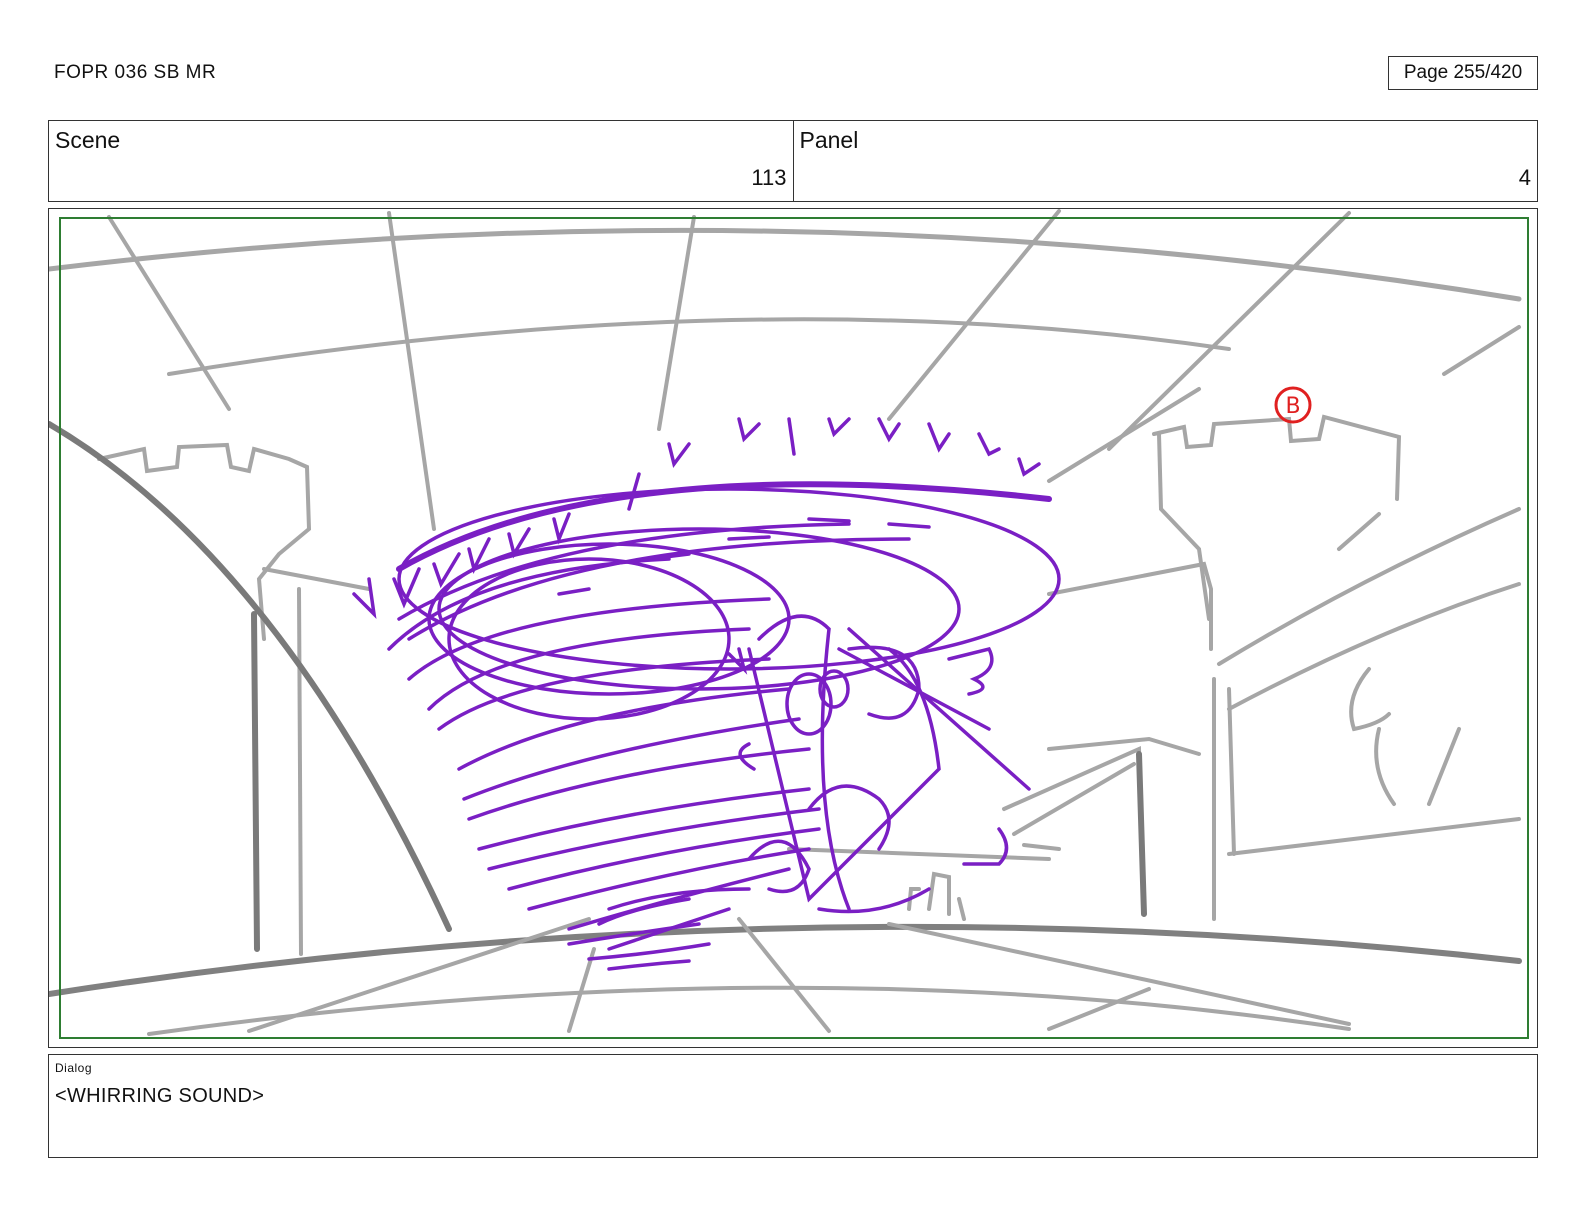  I want to click on document-title: FOPR 036 SB MR, so click(135, 72).